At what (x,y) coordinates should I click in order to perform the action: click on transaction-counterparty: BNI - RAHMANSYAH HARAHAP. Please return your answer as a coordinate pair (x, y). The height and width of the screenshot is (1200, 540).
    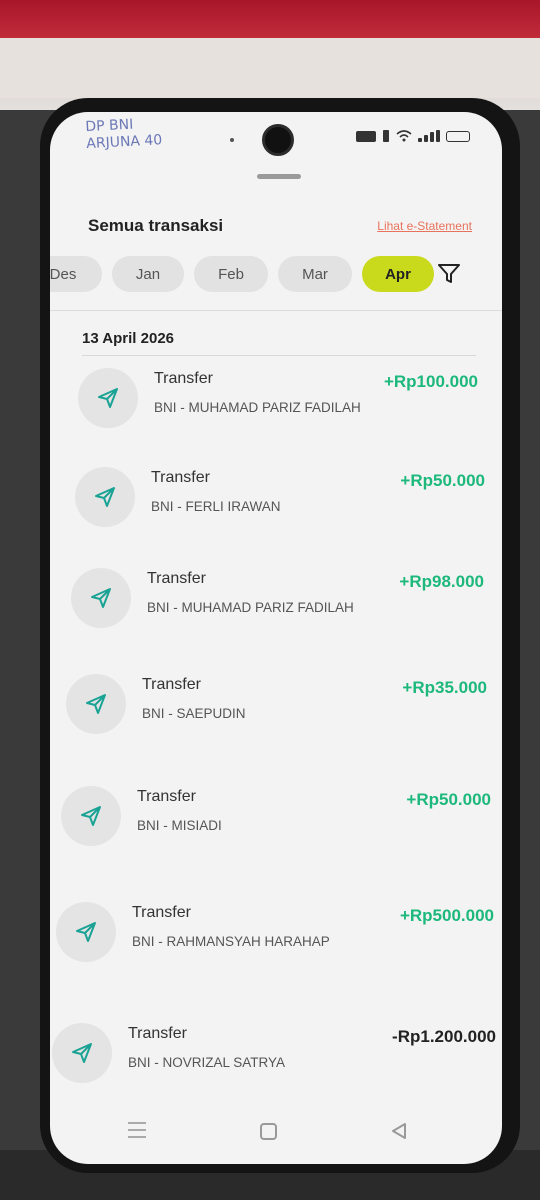
    Looking at the image, I should click on (231, 941).